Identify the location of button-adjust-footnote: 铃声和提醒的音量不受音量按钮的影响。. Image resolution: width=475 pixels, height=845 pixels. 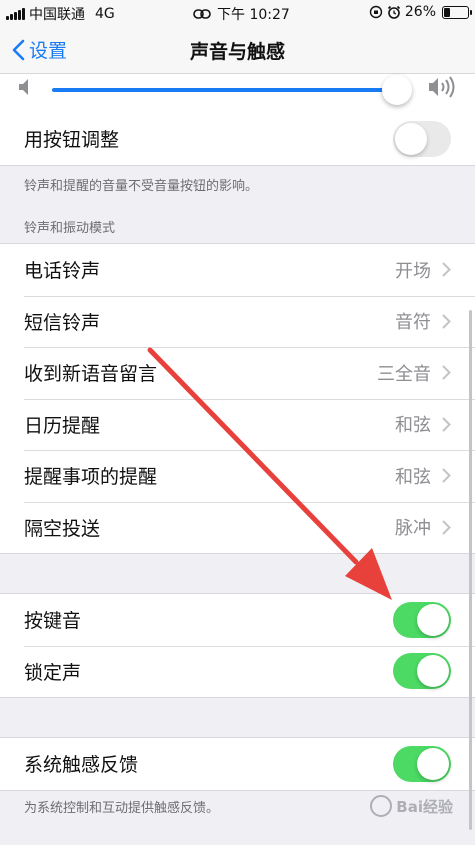
(141, 186).